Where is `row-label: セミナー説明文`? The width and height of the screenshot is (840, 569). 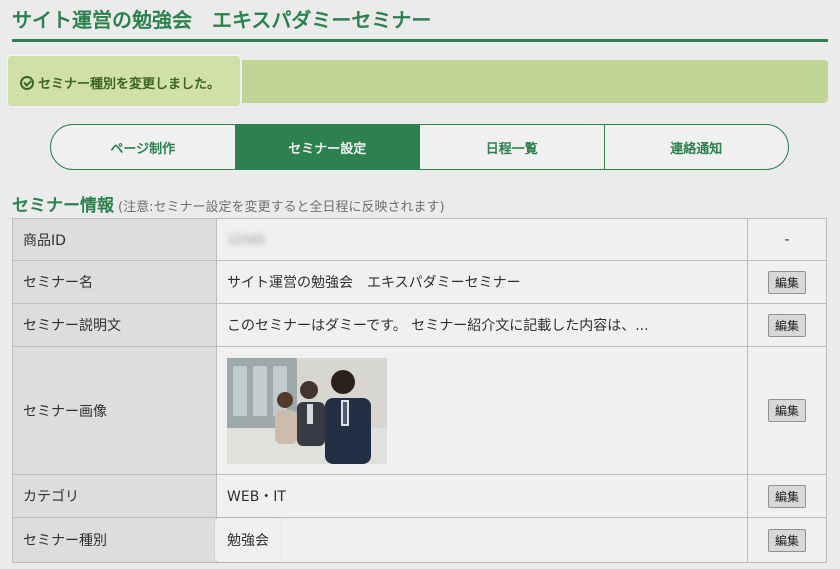
row-label: セミナー説明文 is located at coordinates (114, 325).